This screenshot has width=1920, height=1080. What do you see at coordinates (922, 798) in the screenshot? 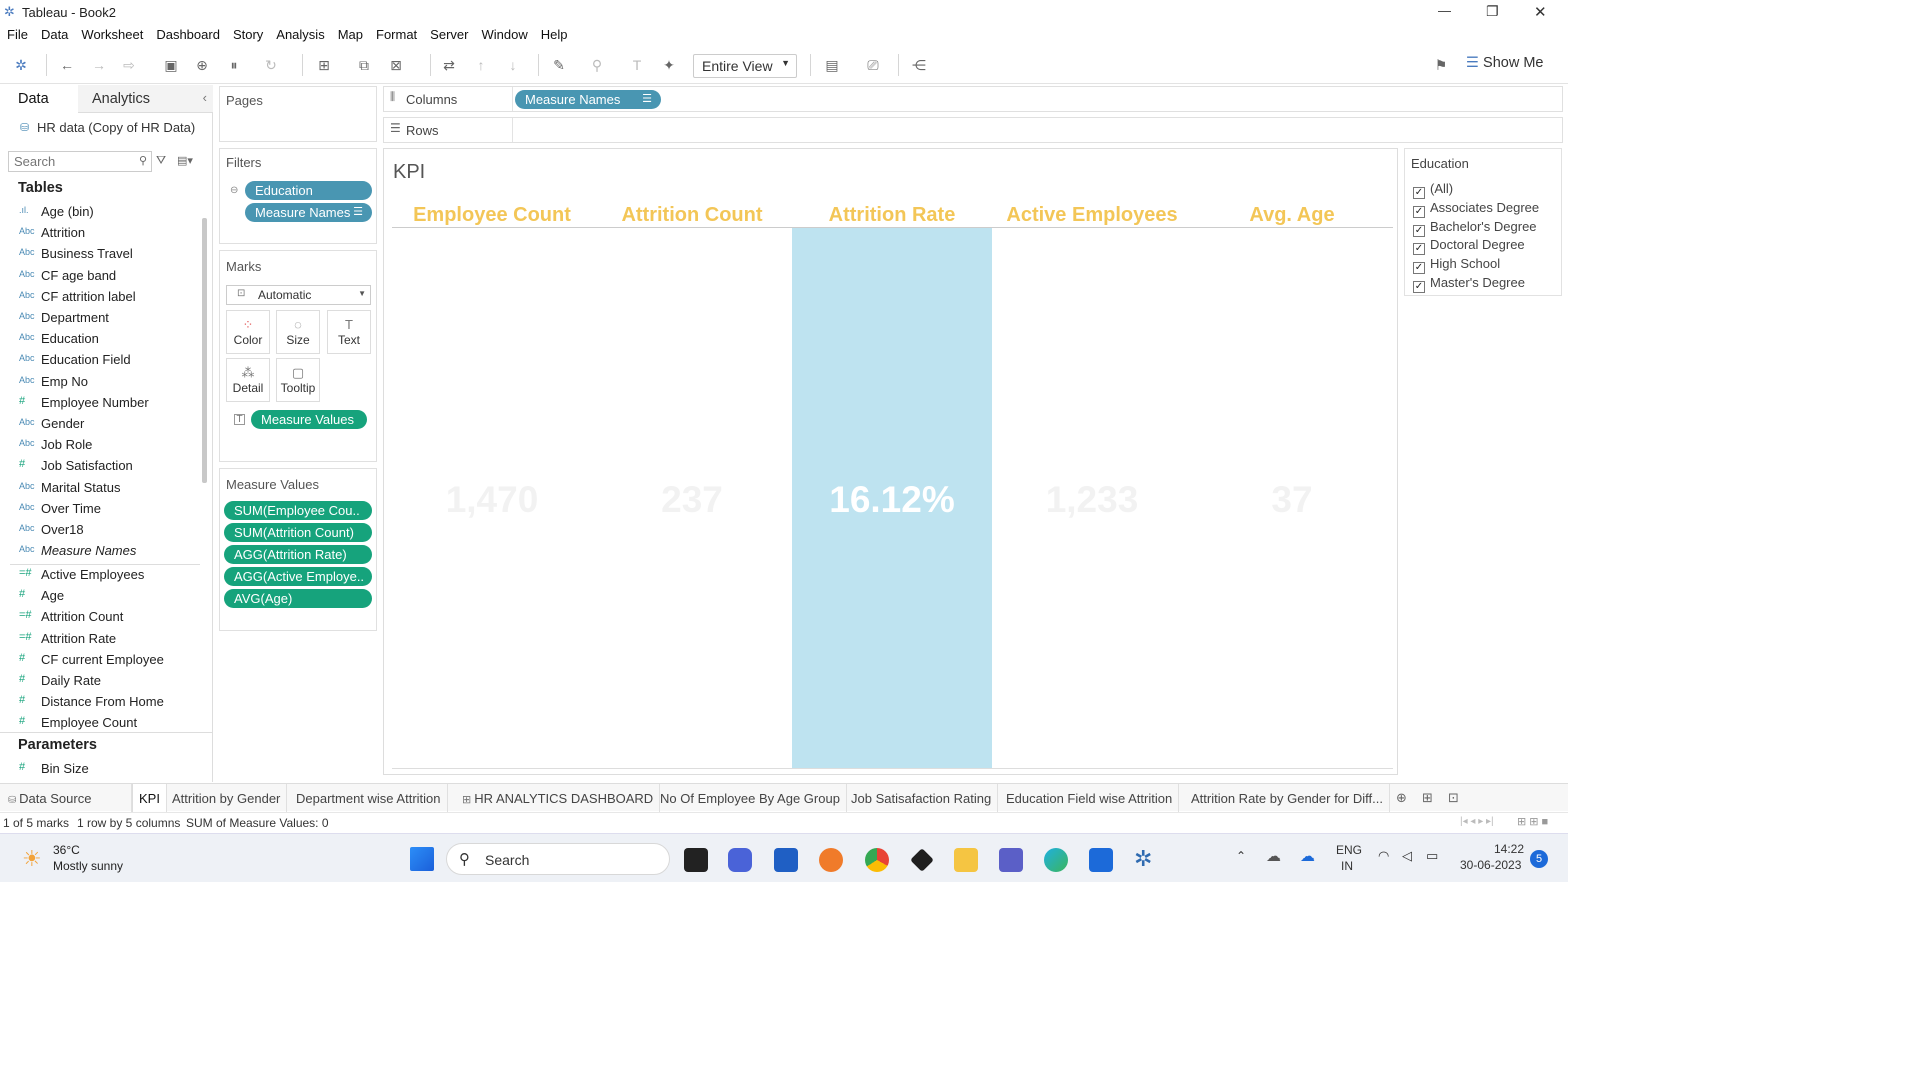
I see `tab-job-satisfaction-rating: Job Satisafaction Rating` at bounding box center [922, 798].